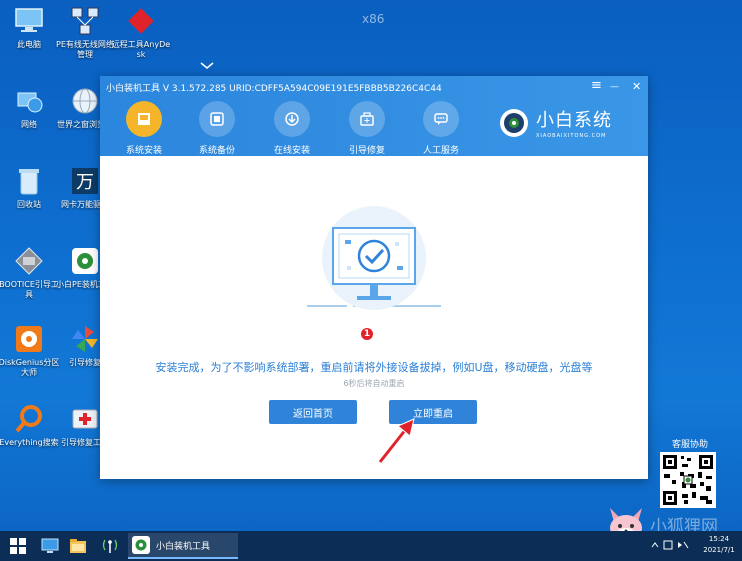 The image size is (742, 561). Describe the element at coordinates (614, 87) in the screenshot. I see `minimize-button: —` at that location.